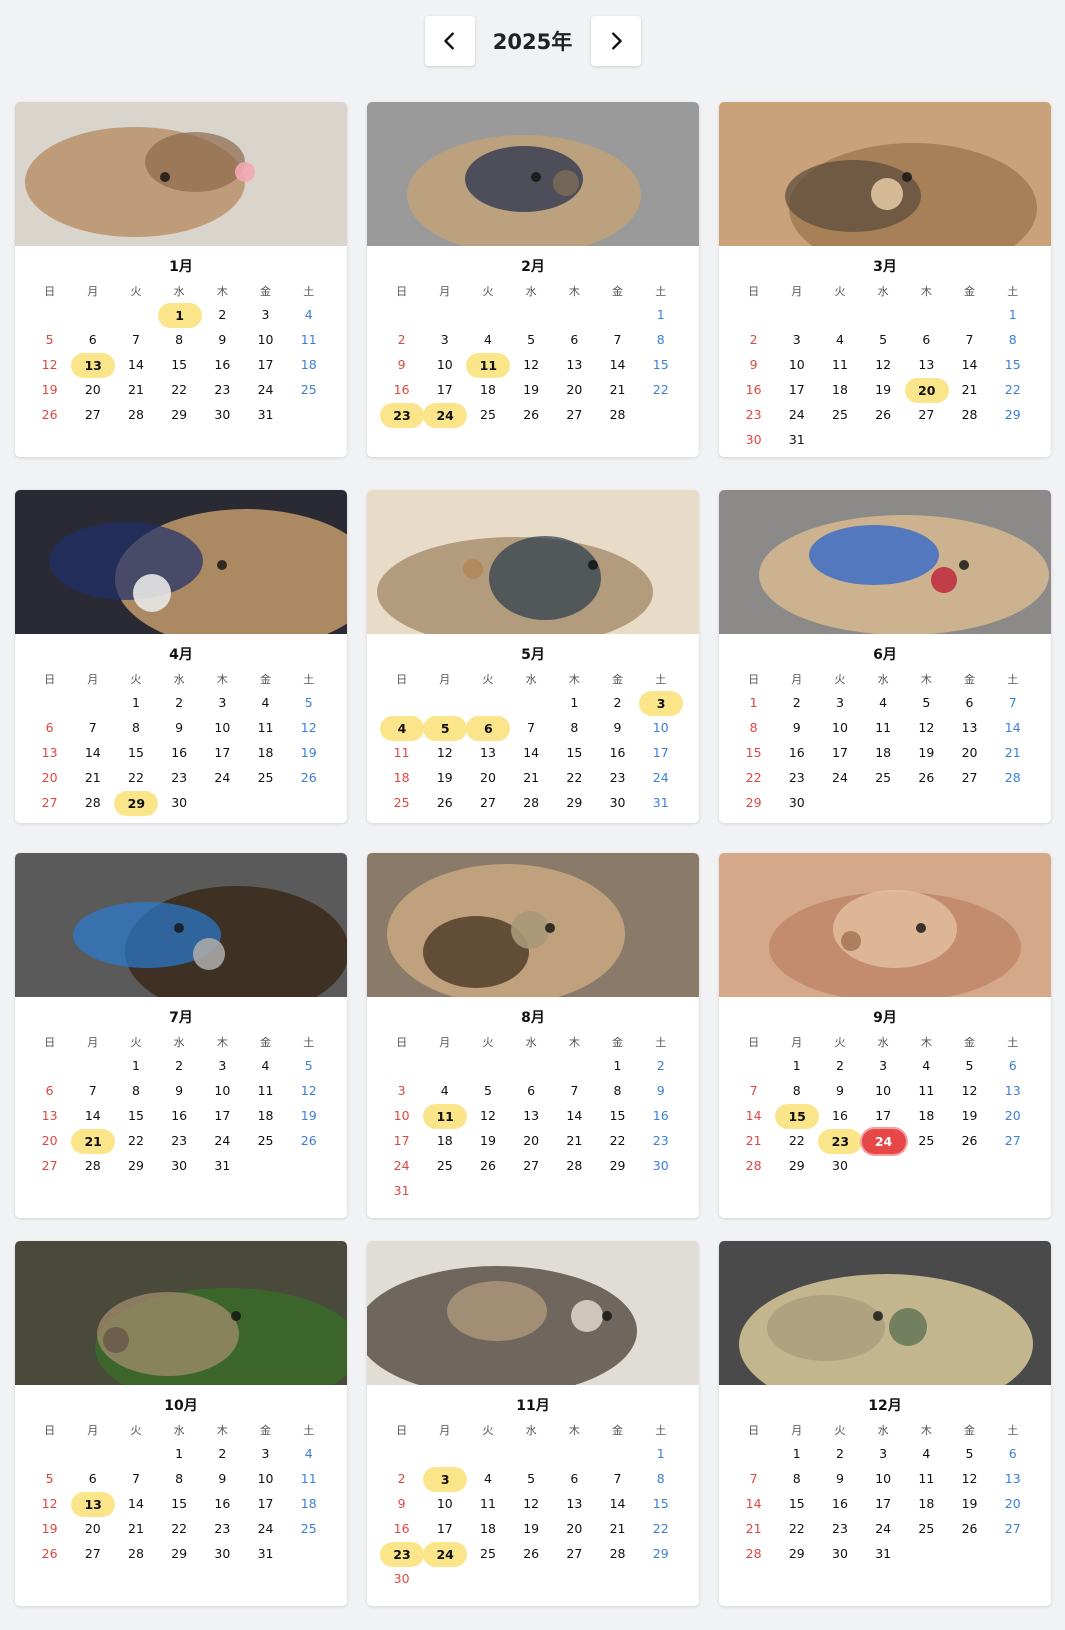  I want to click on day-cell: 2, so click(401, 339).